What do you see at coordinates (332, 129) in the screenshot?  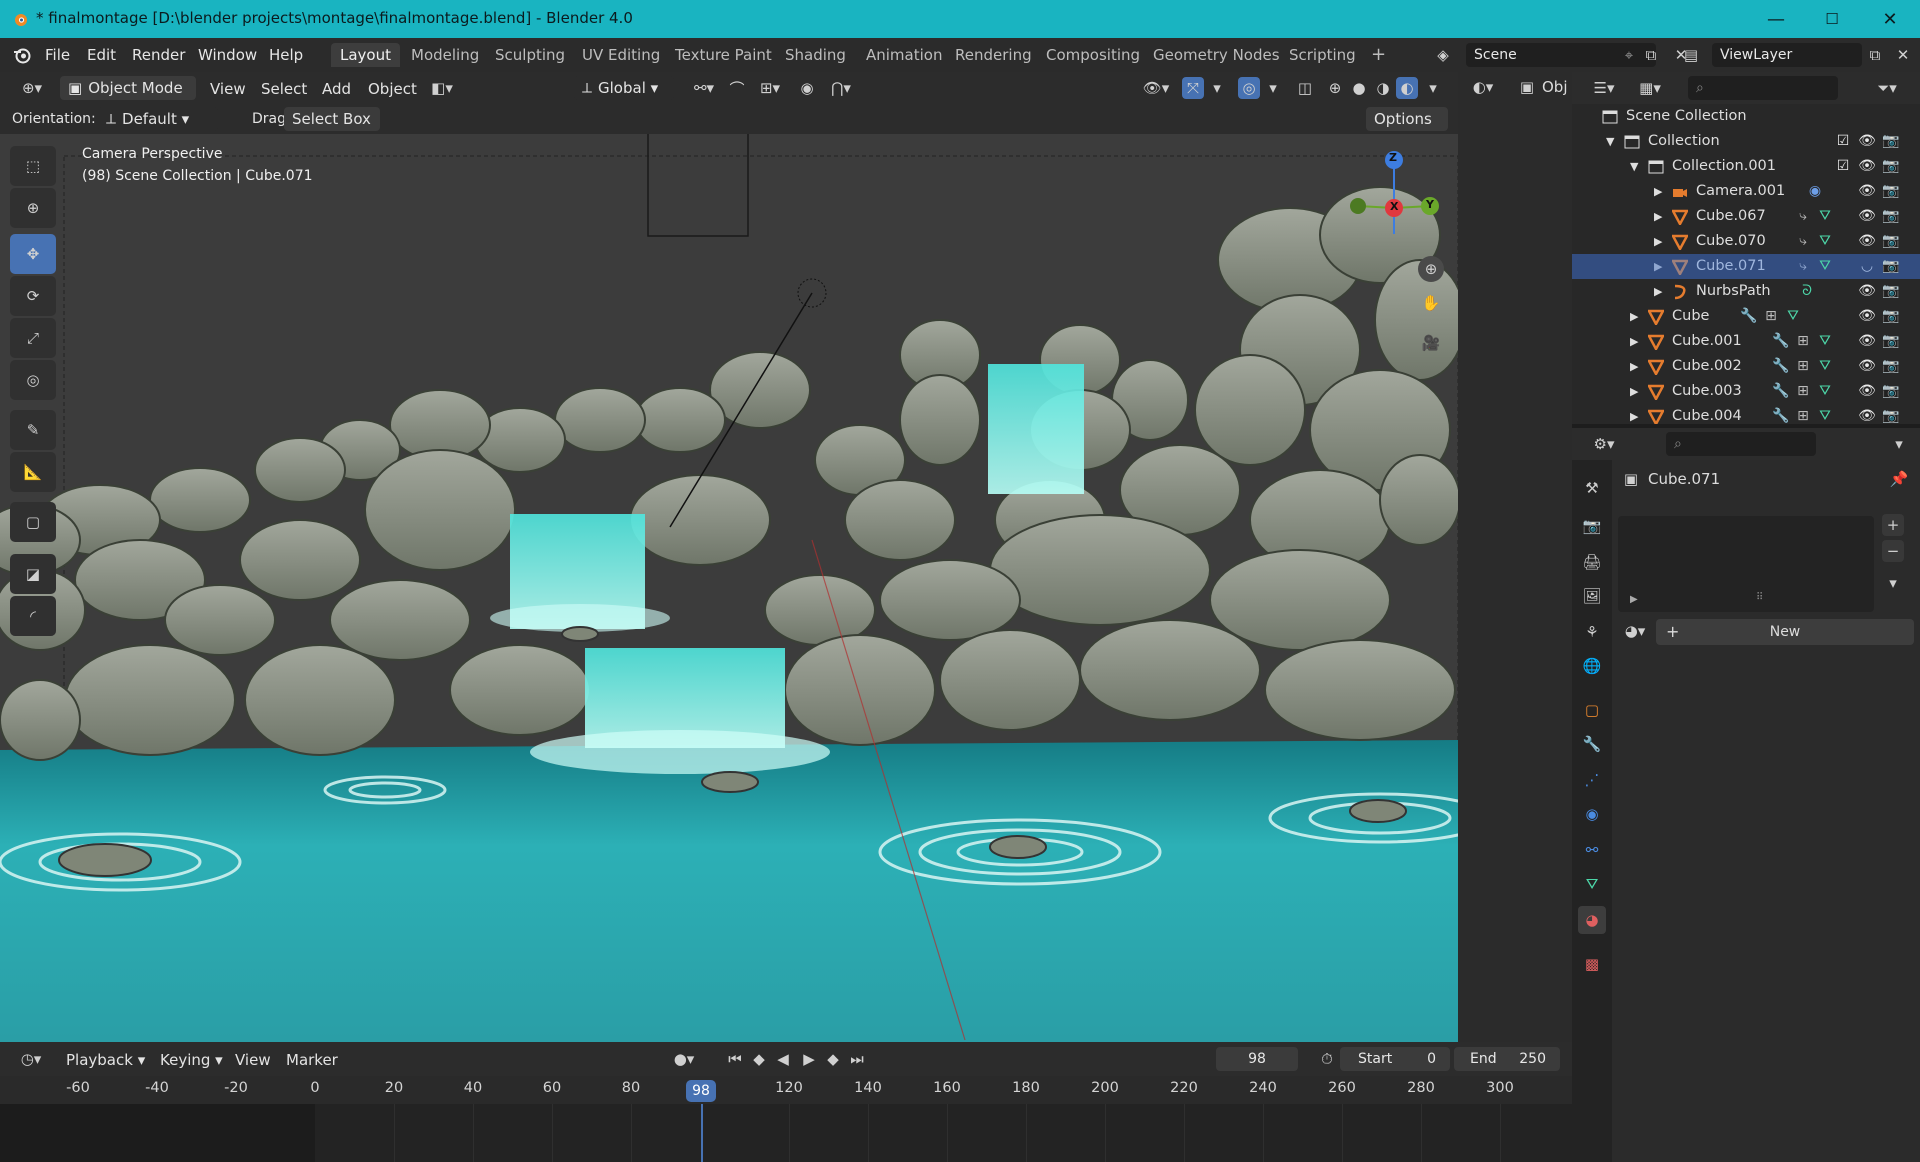 I see `drag-dropdown: Select Box ▾` at bounding box center [332, 129].